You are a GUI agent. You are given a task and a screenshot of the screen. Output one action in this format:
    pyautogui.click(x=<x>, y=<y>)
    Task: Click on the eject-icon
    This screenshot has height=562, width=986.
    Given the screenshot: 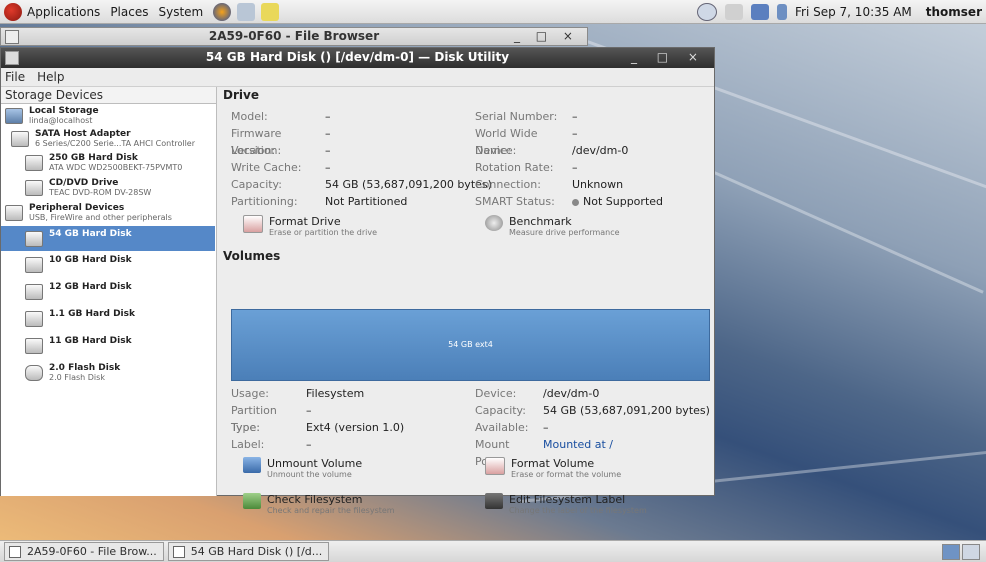 What is the action you would take?
    pyautogui.click(x=252, y=465)
    